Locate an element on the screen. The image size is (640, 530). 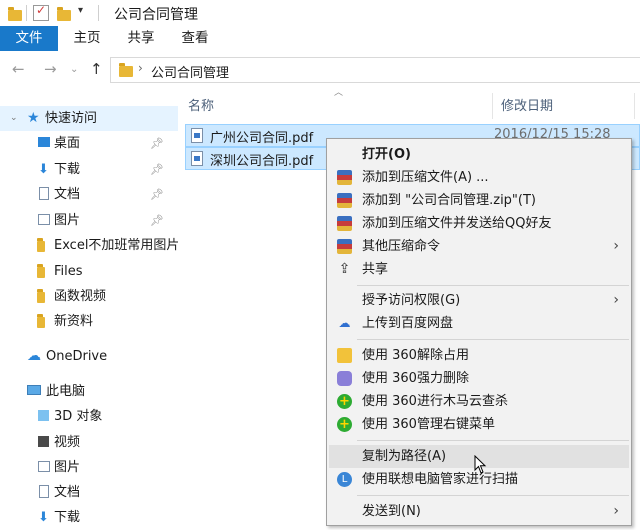
menu-item-label: 使用 360管理右键菜单 is located at coordinates (428, 424).